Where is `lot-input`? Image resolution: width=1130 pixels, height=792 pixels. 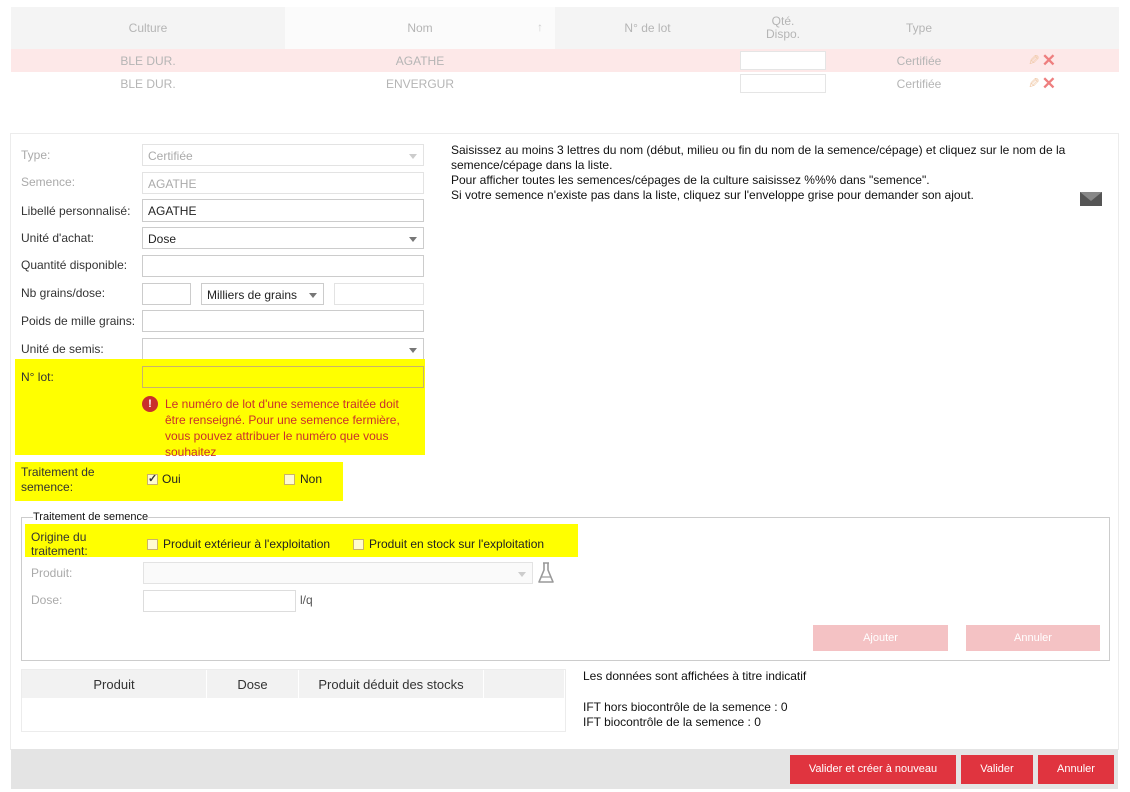 lot-input is located at coordinates (283, 377).